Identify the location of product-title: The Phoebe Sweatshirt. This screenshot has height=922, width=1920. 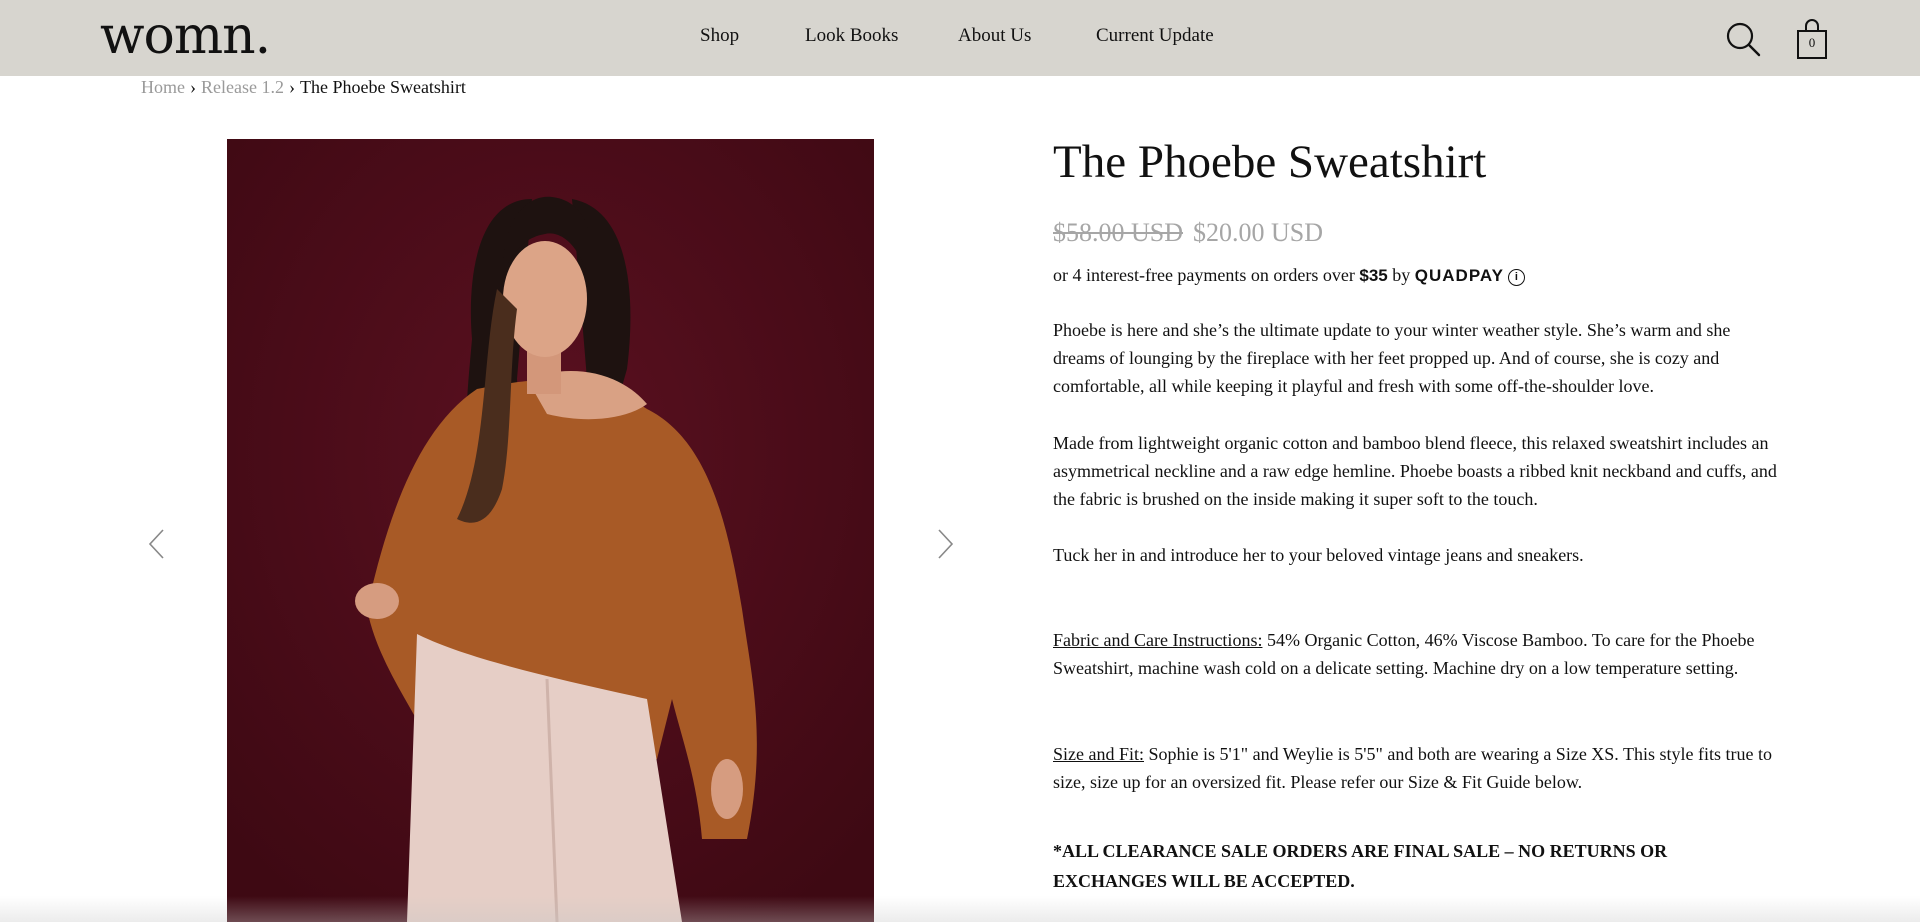
(1270, 162).